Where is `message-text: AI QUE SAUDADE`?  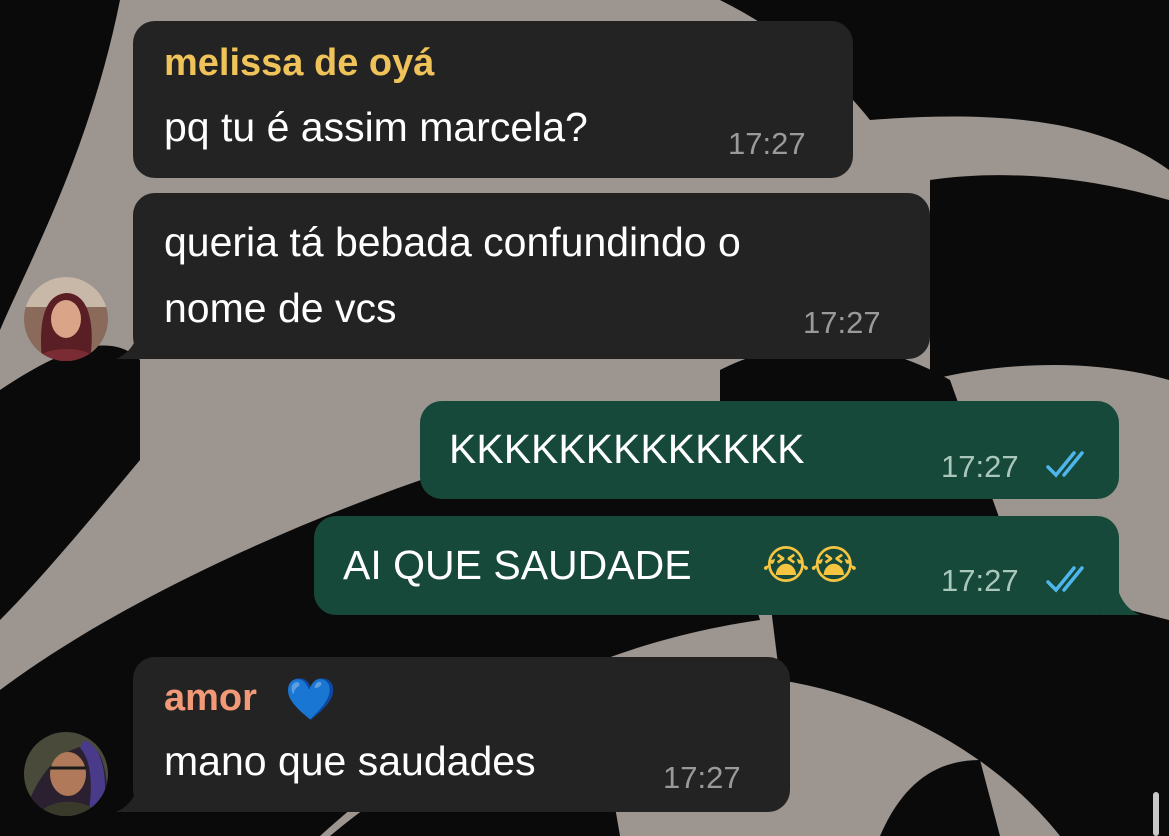
message-text: AI QUE SAUDADE is located at coordinates (517, 565).